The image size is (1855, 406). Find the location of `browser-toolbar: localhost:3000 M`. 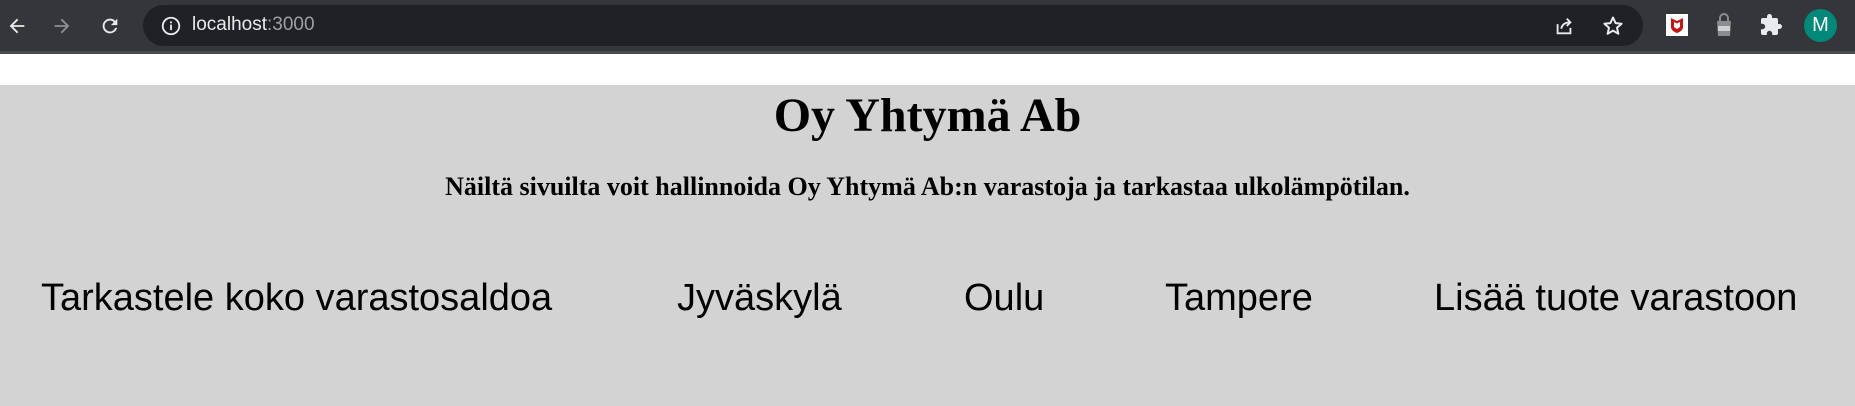

browser-toolbar: localhost:3000 M is located at coordinates (927, 25).